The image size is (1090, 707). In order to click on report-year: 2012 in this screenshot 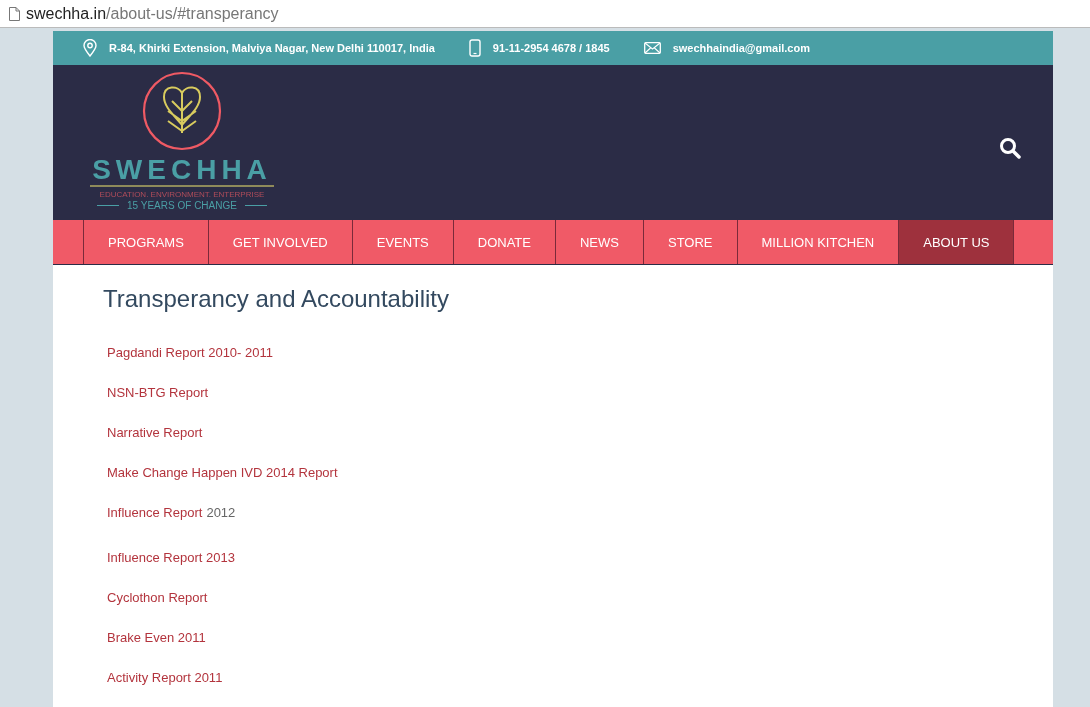, I will do `click(221, 512)`.